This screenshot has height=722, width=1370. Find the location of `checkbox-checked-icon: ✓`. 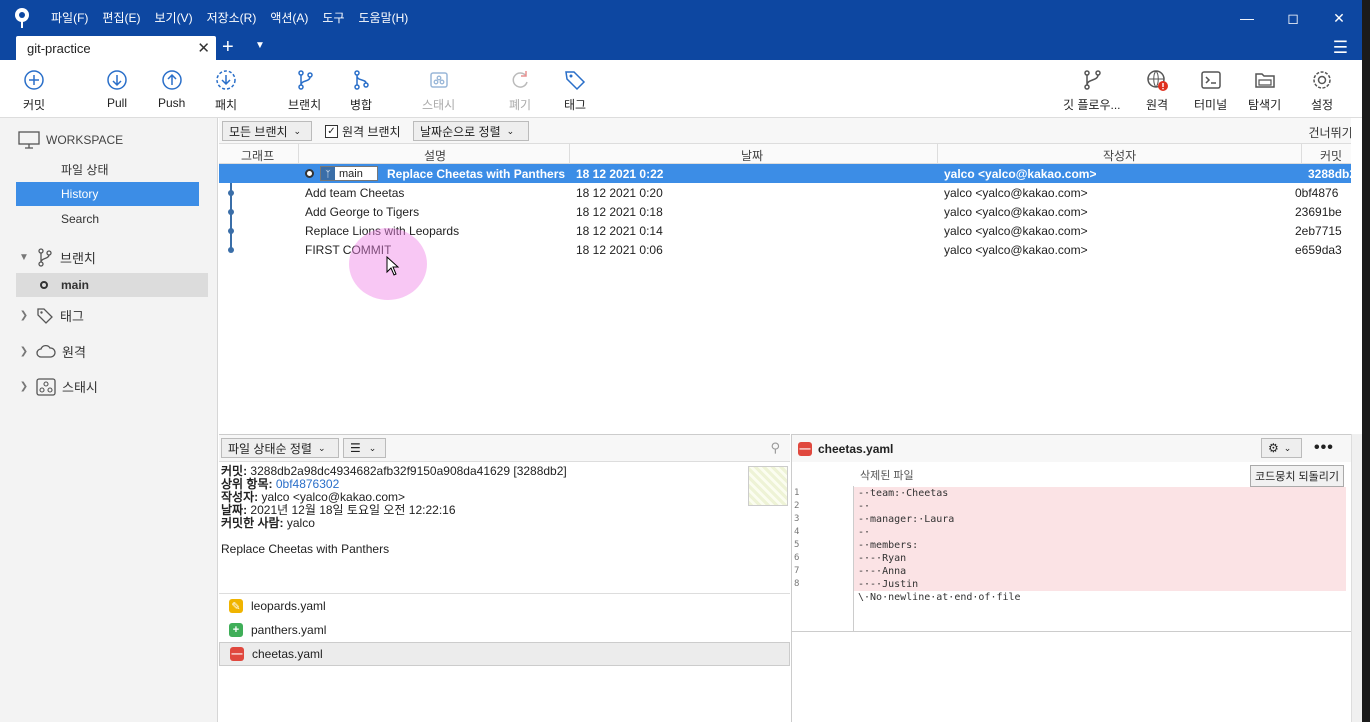

checkbox-checked-icon: ✓ is located at coordinates (331, 131).